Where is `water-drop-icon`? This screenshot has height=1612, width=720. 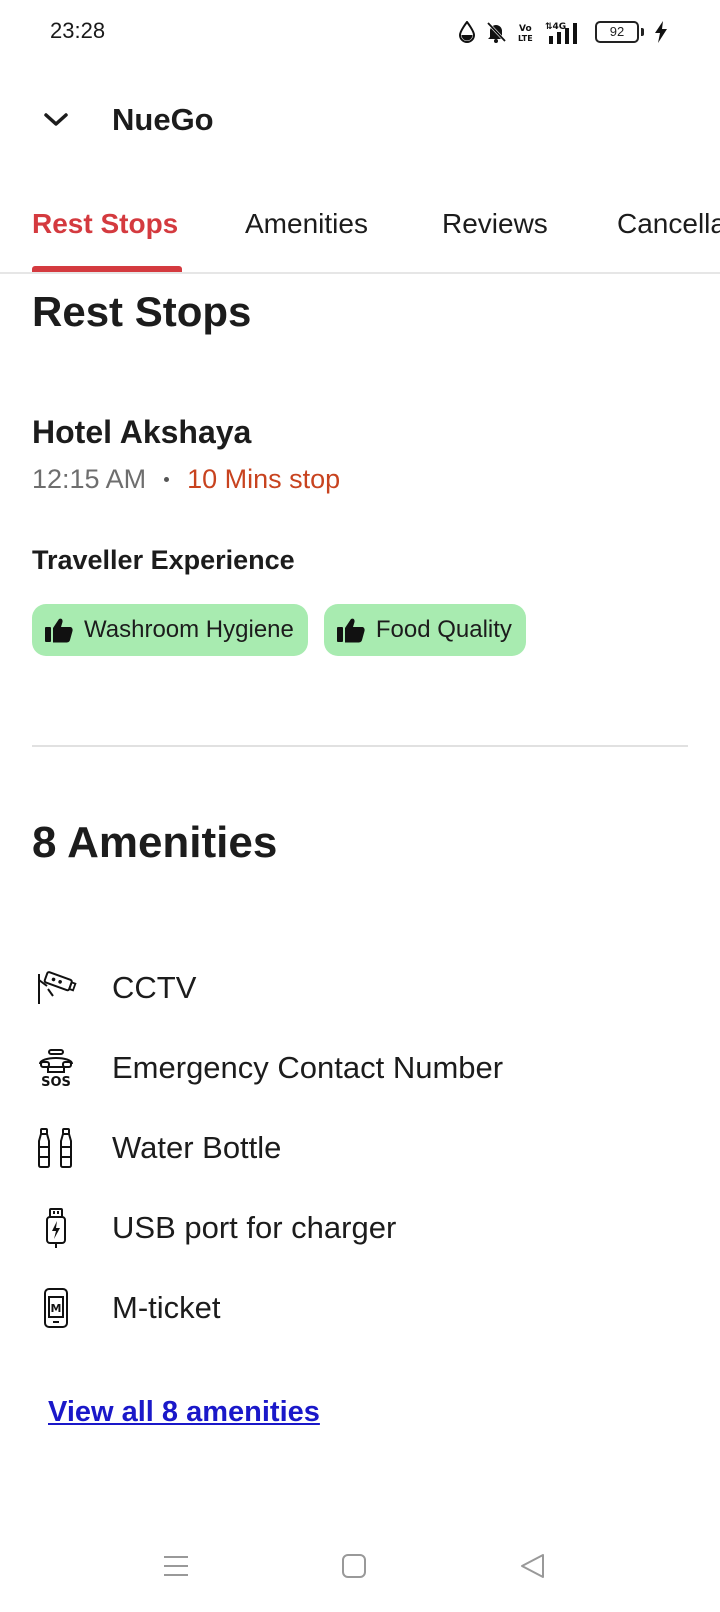
water-drop-icon is located at coordinates (467, 32).